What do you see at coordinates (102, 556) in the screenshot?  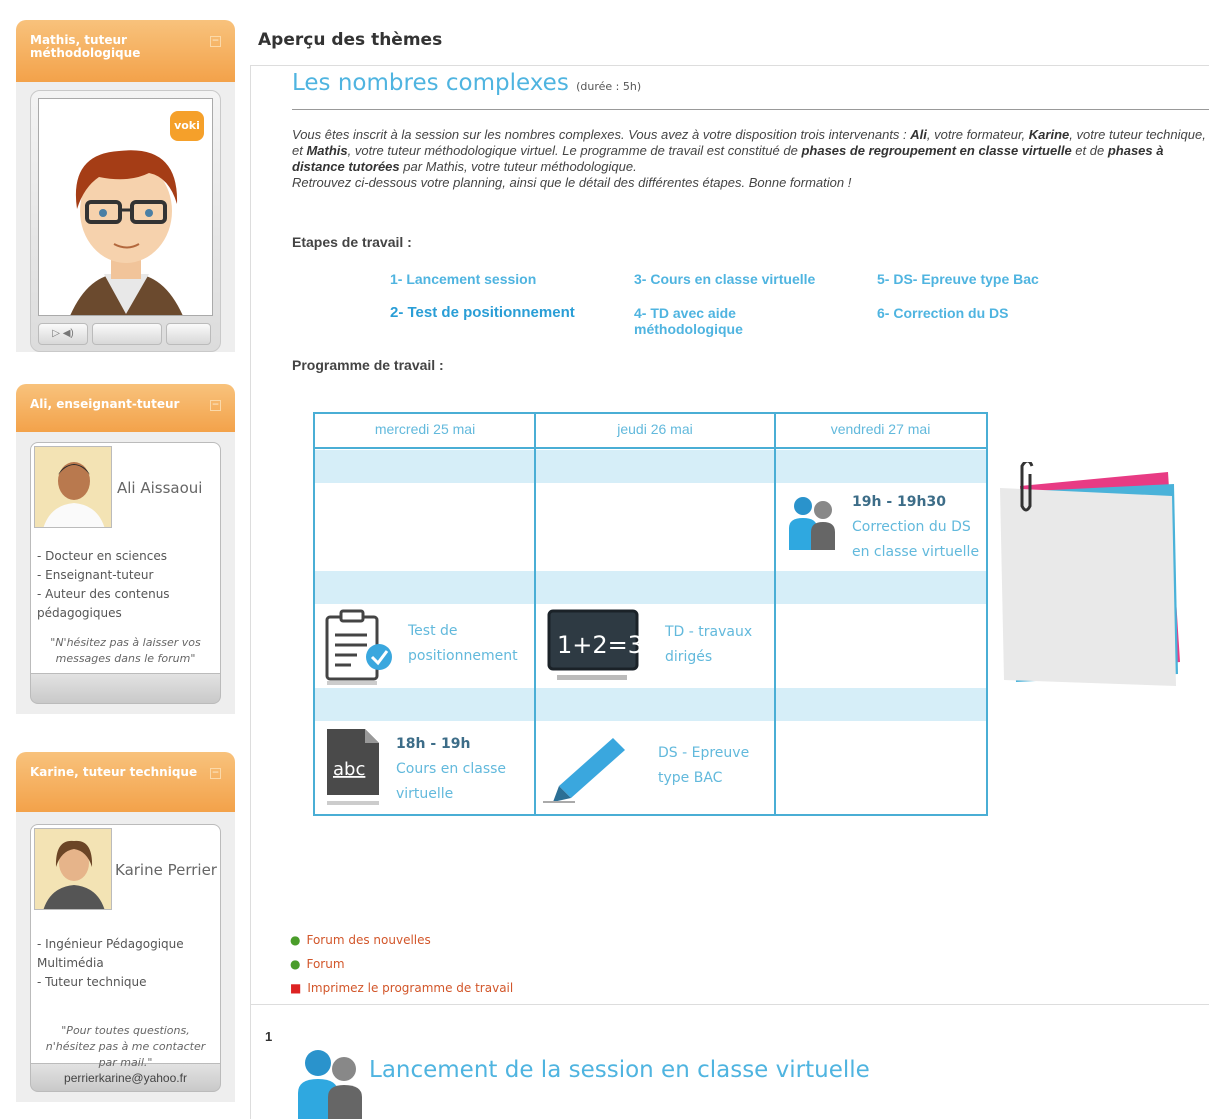 I see `list-item: - Docteur en sciences` at bounding box center [102, 556].